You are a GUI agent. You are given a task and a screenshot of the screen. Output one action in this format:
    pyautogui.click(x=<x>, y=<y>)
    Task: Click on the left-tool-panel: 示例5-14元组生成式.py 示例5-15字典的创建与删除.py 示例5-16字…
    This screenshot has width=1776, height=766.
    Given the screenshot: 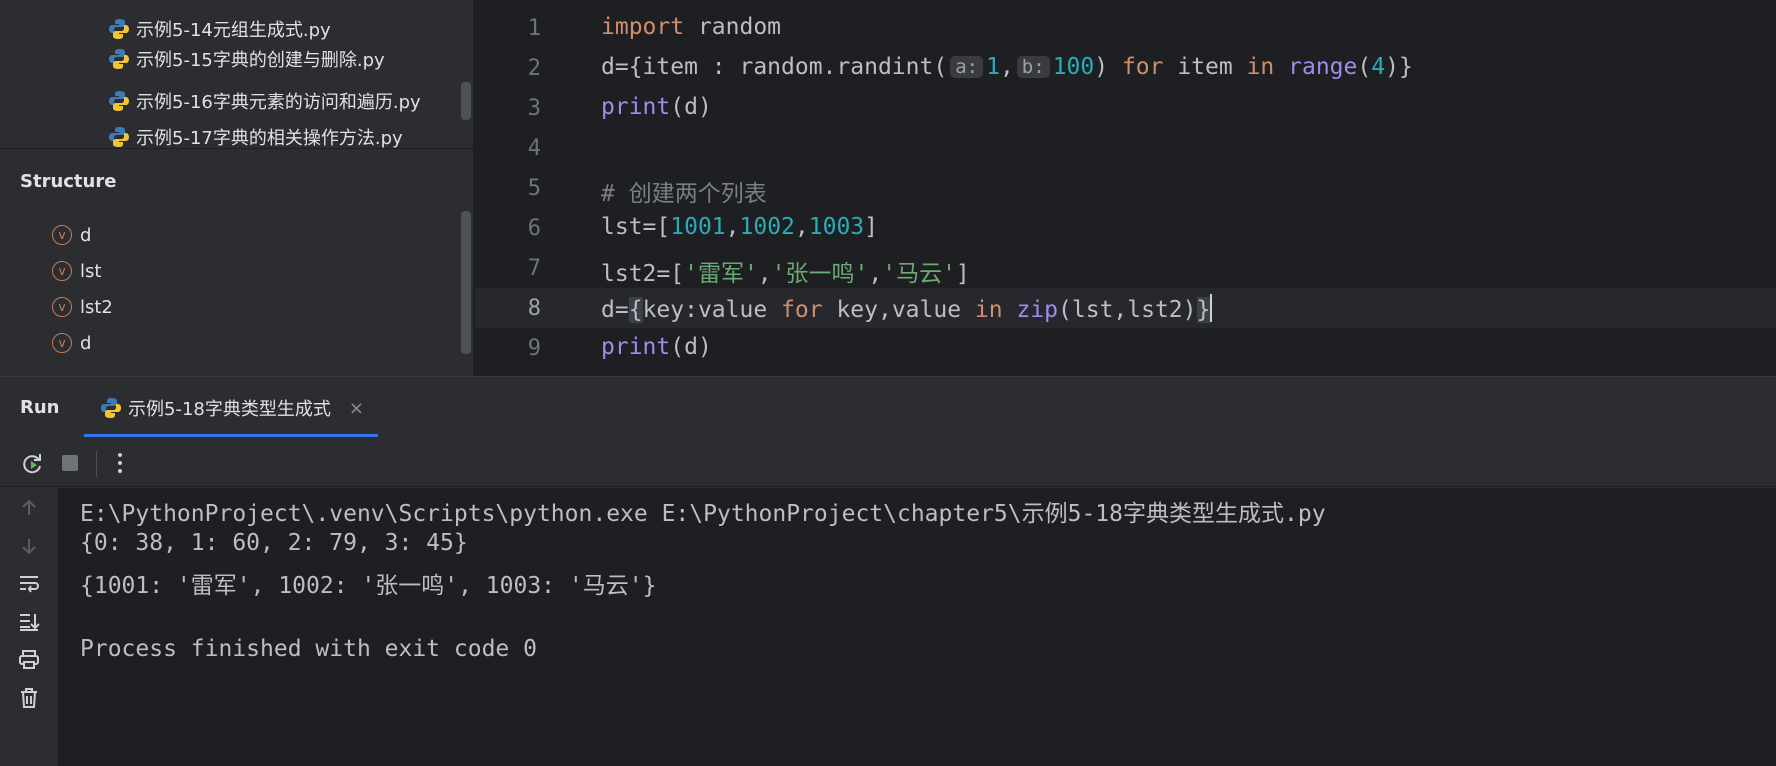 What is the action you would take?
    pyautogui.click(x=237, y=188)
    